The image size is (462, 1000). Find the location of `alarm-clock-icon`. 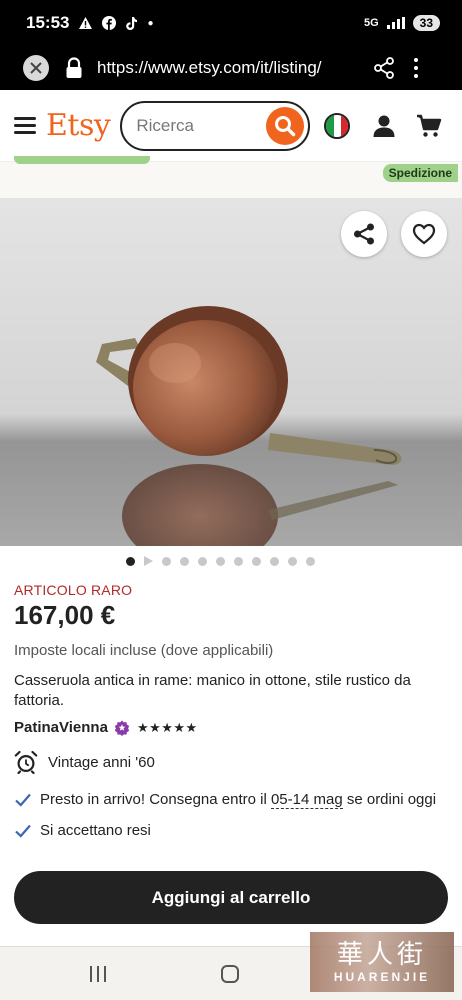

alarm-clock-icon is located at coordinates (26, 762).